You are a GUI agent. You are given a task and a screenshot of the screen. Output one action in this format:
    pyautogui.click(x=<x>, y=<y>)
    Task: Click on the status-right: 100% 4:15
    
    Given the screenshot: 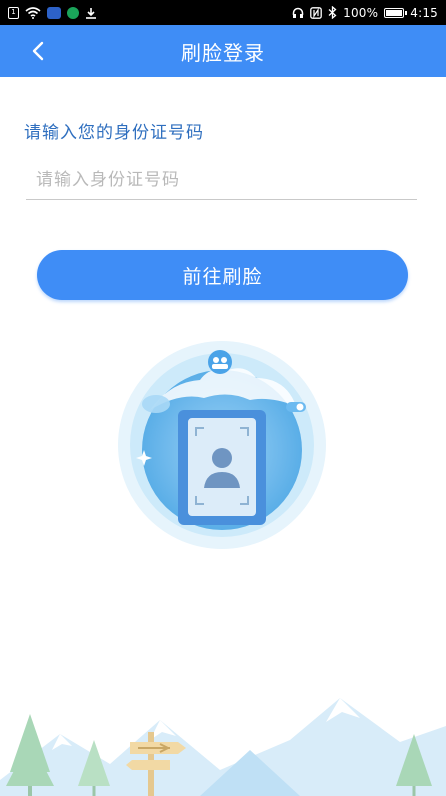 What is the action you would take?
    pyautogui.click(x=365, y=13)
    